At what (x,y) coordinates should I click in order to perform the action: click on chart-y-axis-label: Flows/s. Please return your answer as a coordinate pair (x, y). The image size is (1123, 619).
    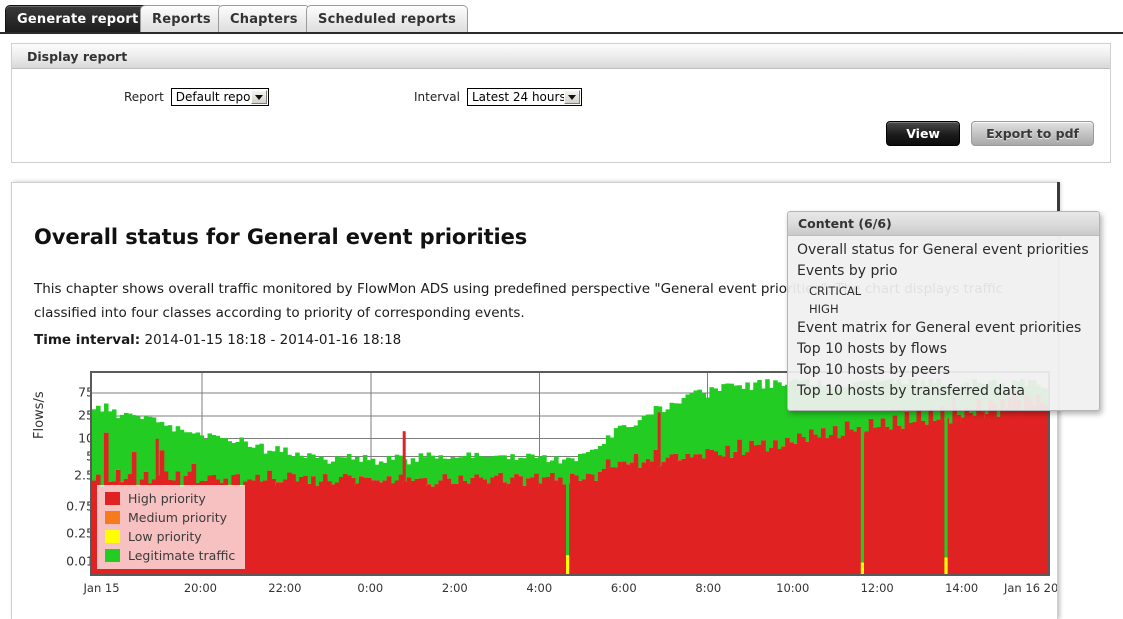
    Looking at the image, I should click on (39, 415).